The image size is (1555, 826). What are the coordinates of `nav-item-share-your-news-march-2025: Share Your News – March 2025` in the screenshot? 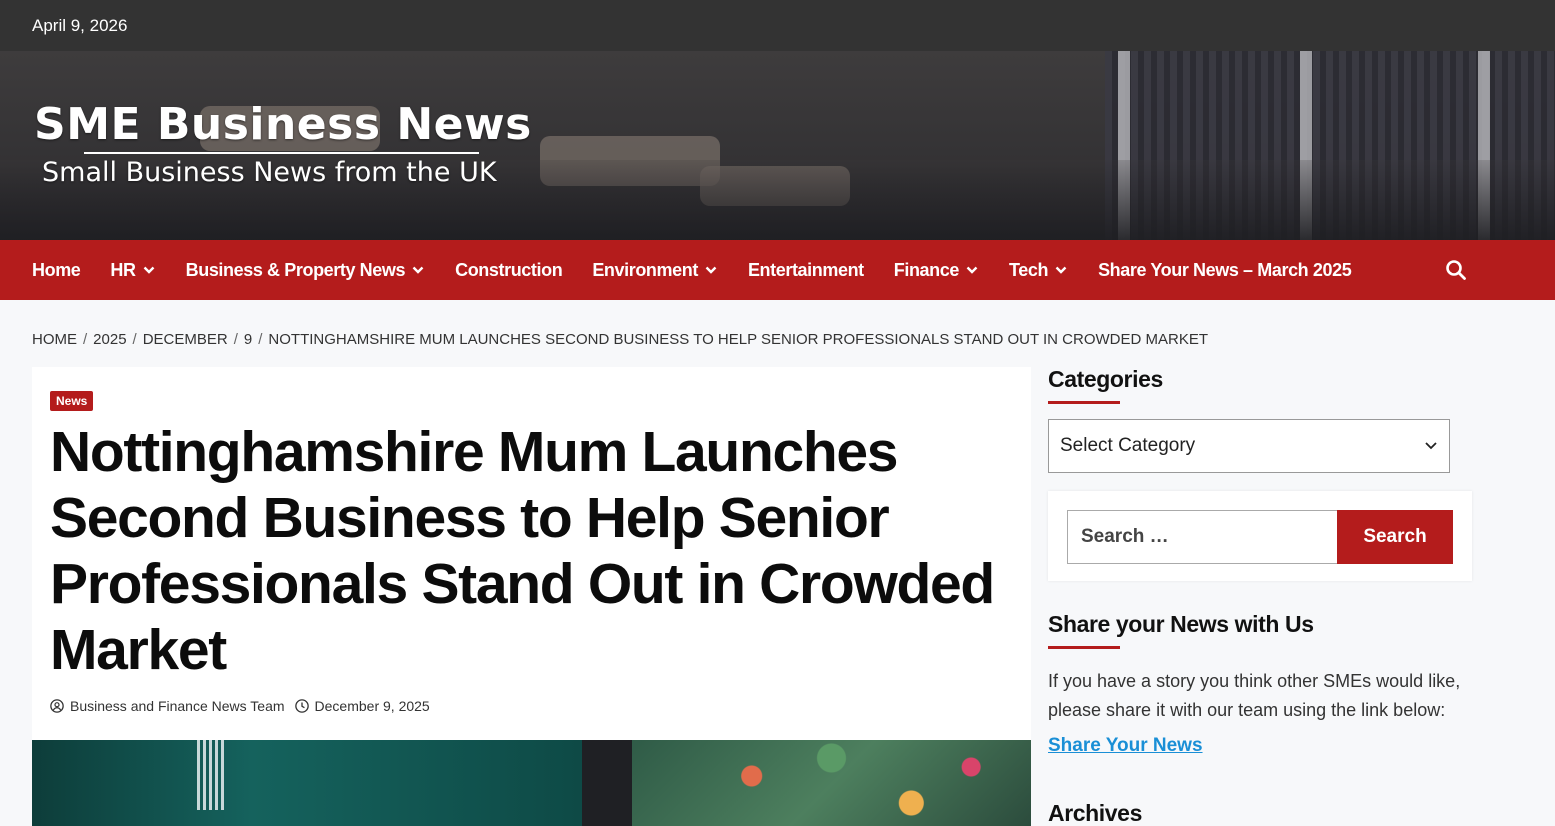 It's located at (1225, 270).